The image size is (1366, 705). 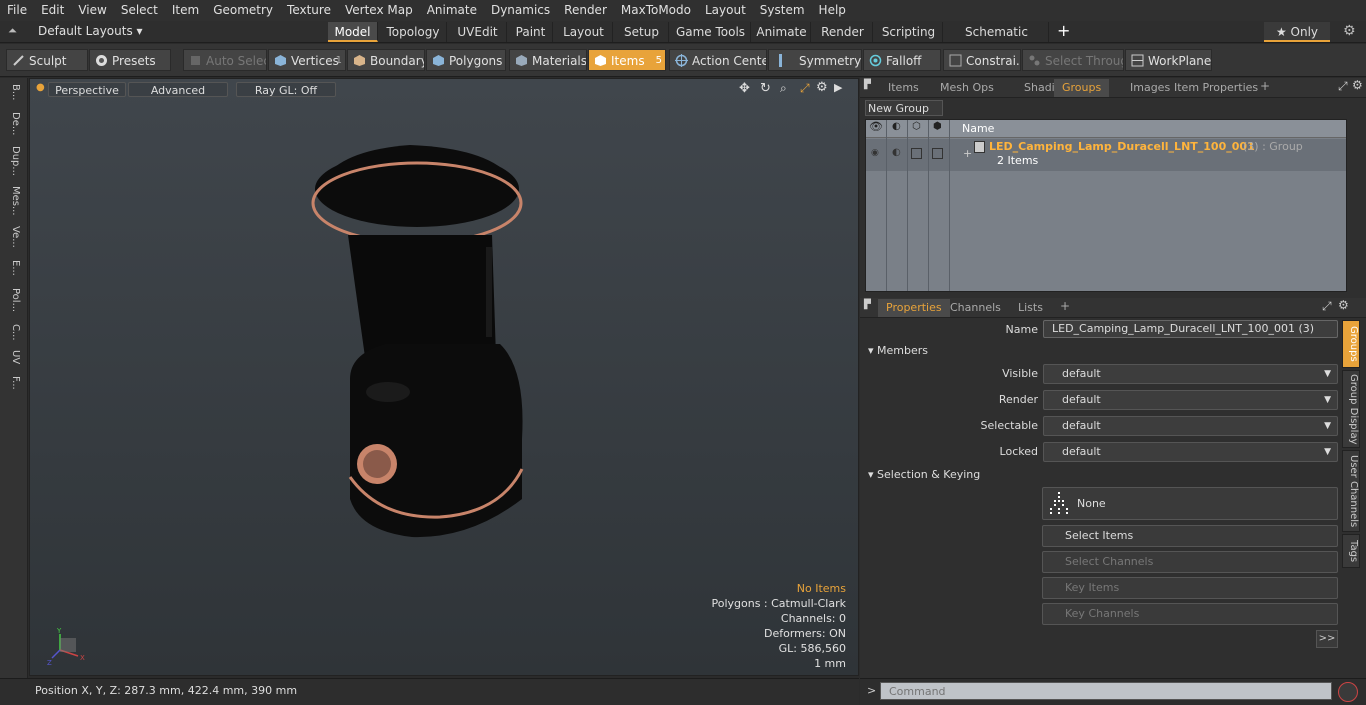 What do you see at coordinates (903, 88) in the screenshot?
I see `tab-items: Items` at bounding box center [903, 88].